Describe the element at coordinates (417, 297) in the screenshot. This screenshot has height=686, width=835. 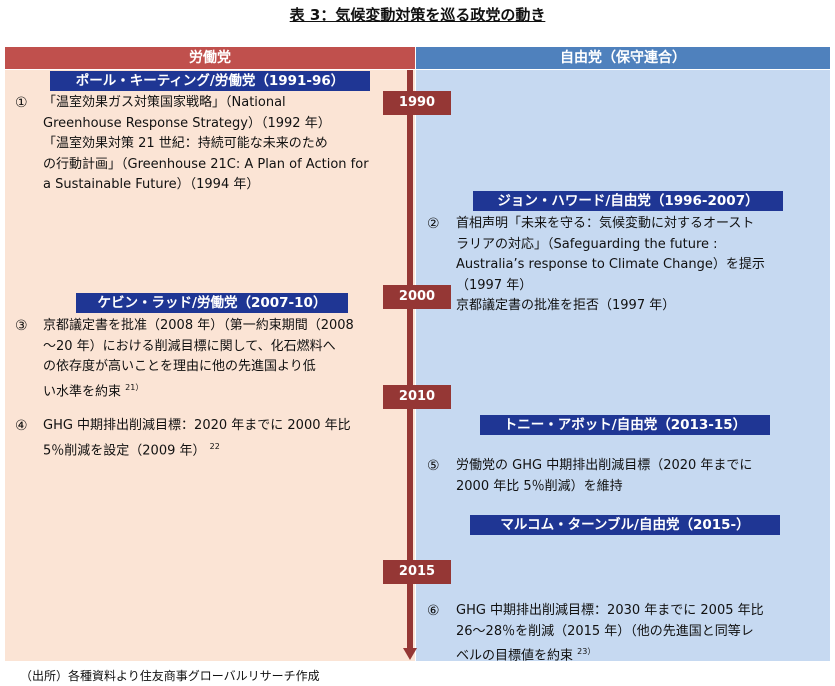
I see `year-marker-2000: 2000` at that location.